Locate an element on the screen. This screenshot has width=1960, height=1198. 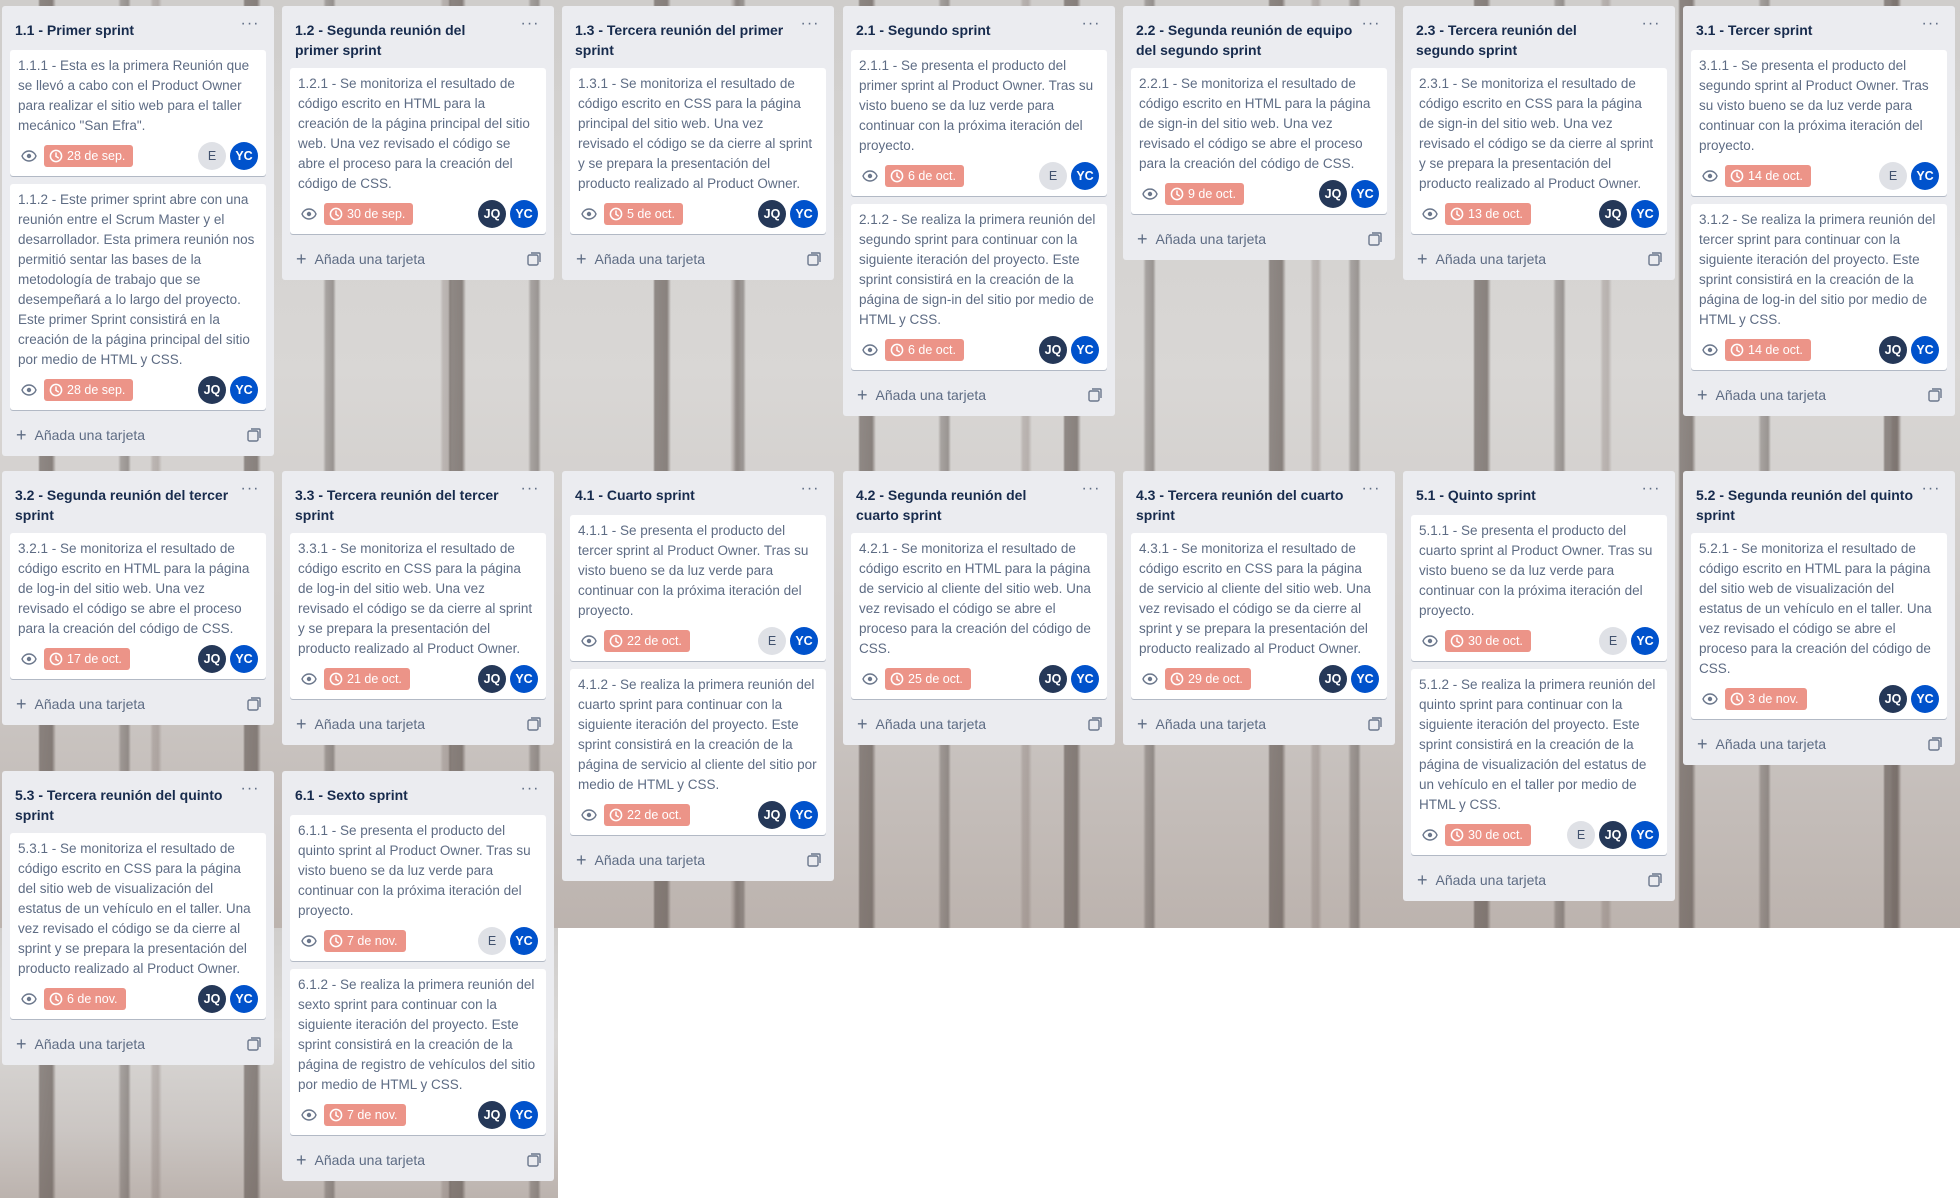
list-title: 5.3 - Tercera reunión del quinto sprint is located at coordinates (123, 805).